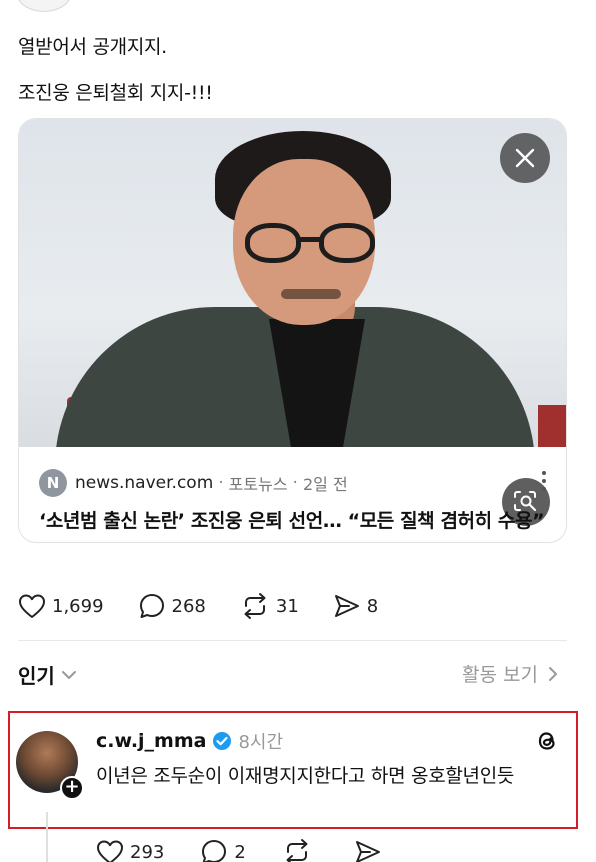  What do you see at coordinates (294, 521) in the screenshot?
I see `link-title: ‘소년범 출신 논란’ 조진웅 은퇴 선언… “모든 질책 겸허히 수용”` at bounding box center [294, 521].